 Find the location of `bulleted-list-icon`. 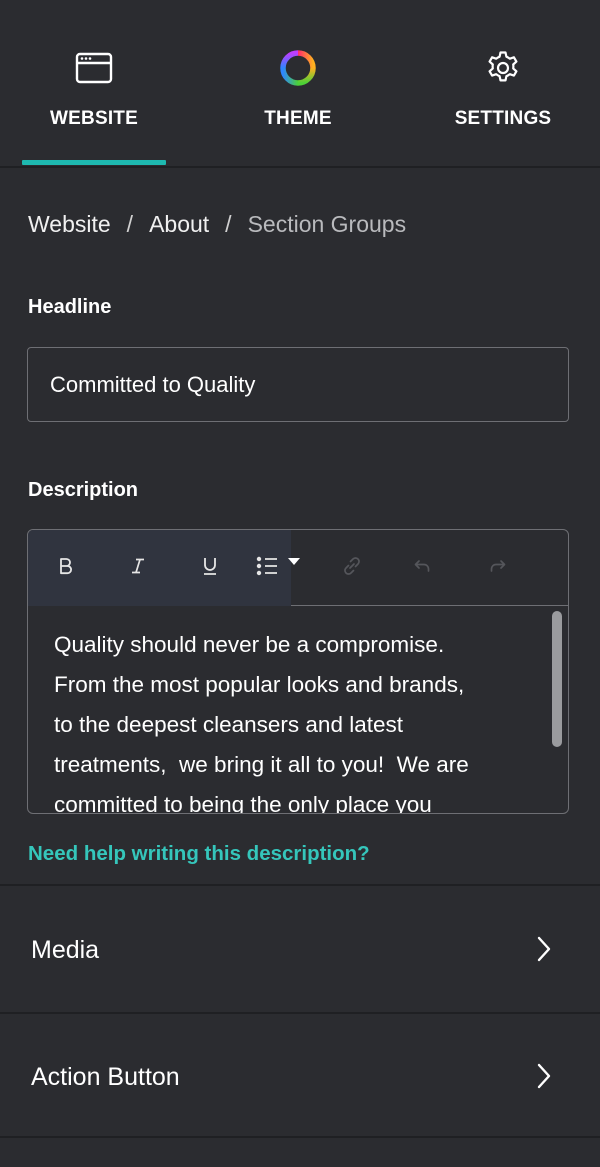

bulleted-list-icon is located at coordinates (280, 568).